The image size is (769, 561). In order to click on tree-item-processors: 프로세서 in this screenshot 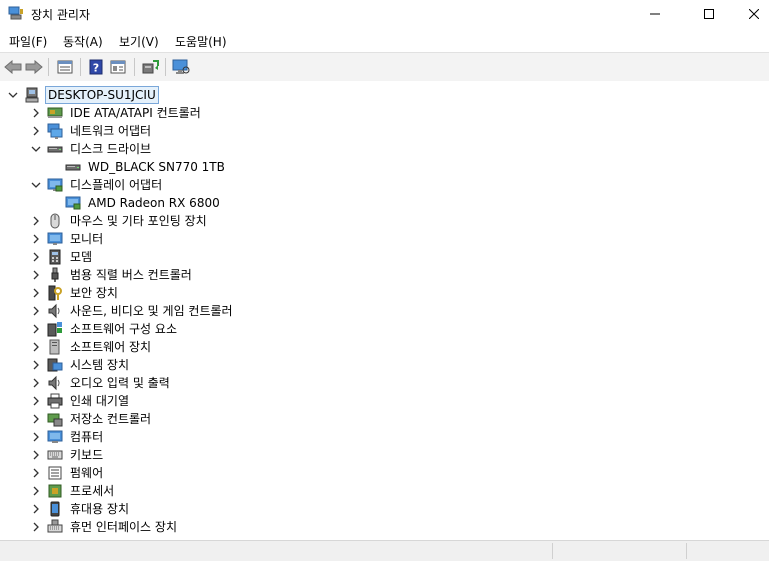, I will do `click(72, 491)`.